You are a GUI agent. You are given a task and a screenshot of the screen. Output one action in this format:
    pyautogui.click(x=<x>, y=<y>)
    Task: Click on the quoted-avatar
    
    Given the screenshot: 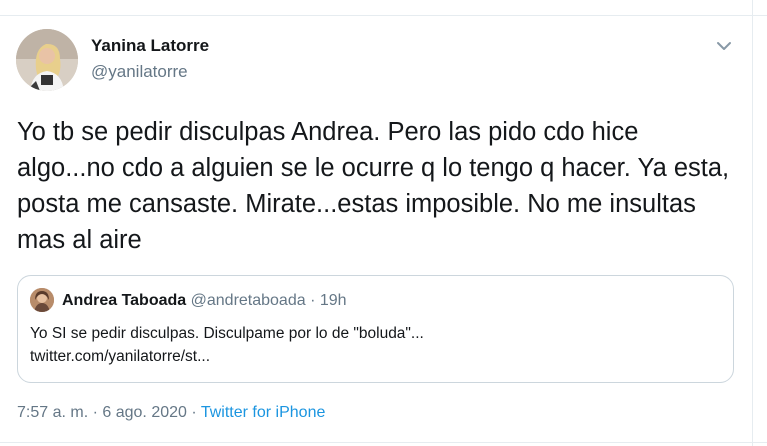 What is the action you would take?
    pyautogui.click(x=42, y=300)
    